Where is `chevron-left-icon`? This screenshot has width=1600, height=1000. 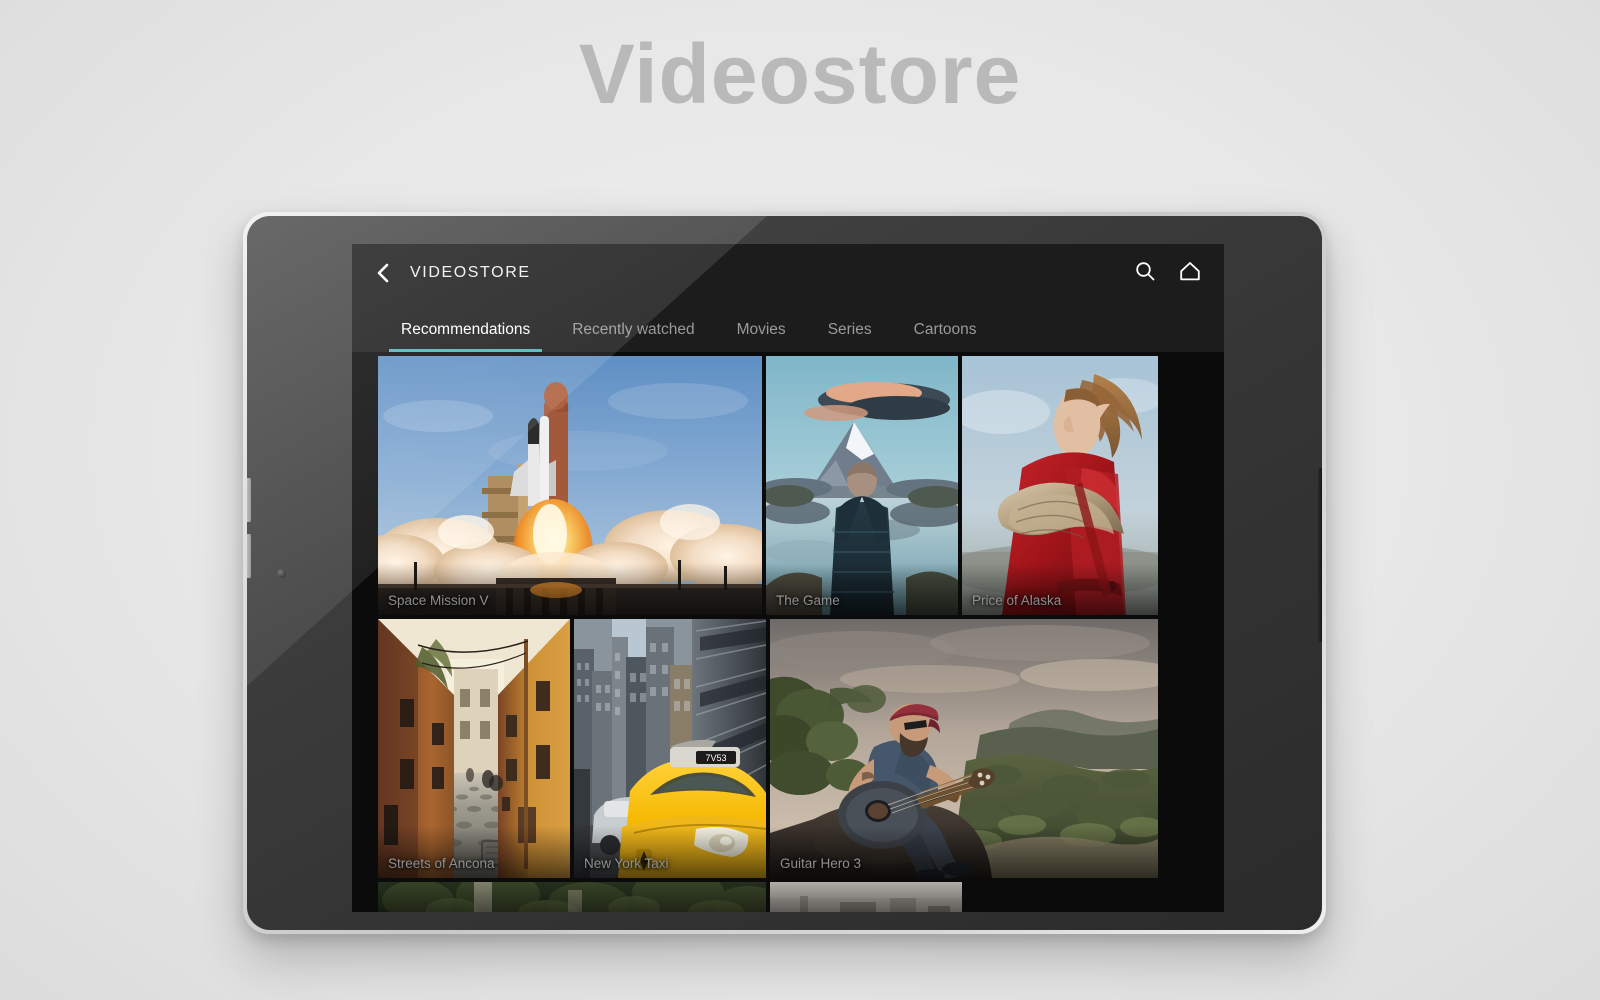 chevron-left-icon is located at coordinates (383, 273).